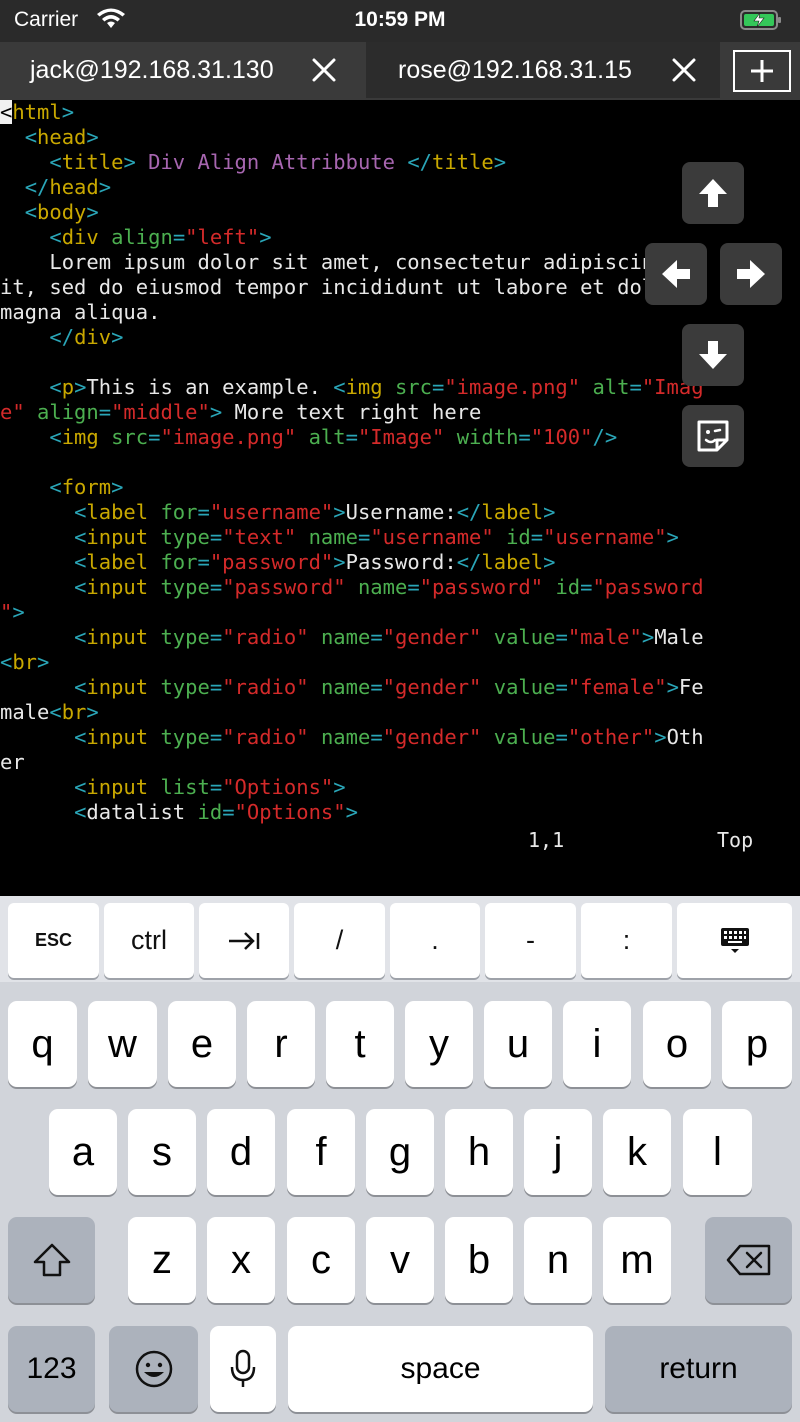  I want to click on code-line: <title> Div Align Attribbute </title>, so click(278, 162).